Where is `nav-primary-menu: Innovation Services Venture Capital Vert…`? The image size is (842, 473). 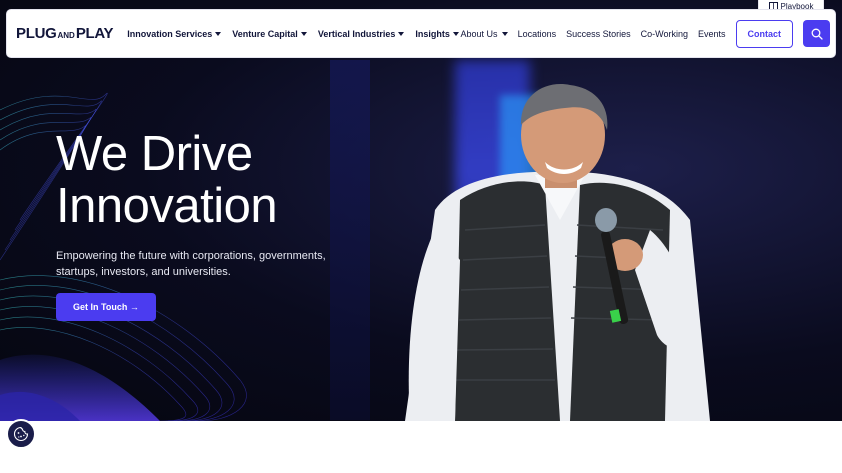
nav-primary-menu: Innovation Services Venture Capital Vert… is located at coordinates (293, 34).